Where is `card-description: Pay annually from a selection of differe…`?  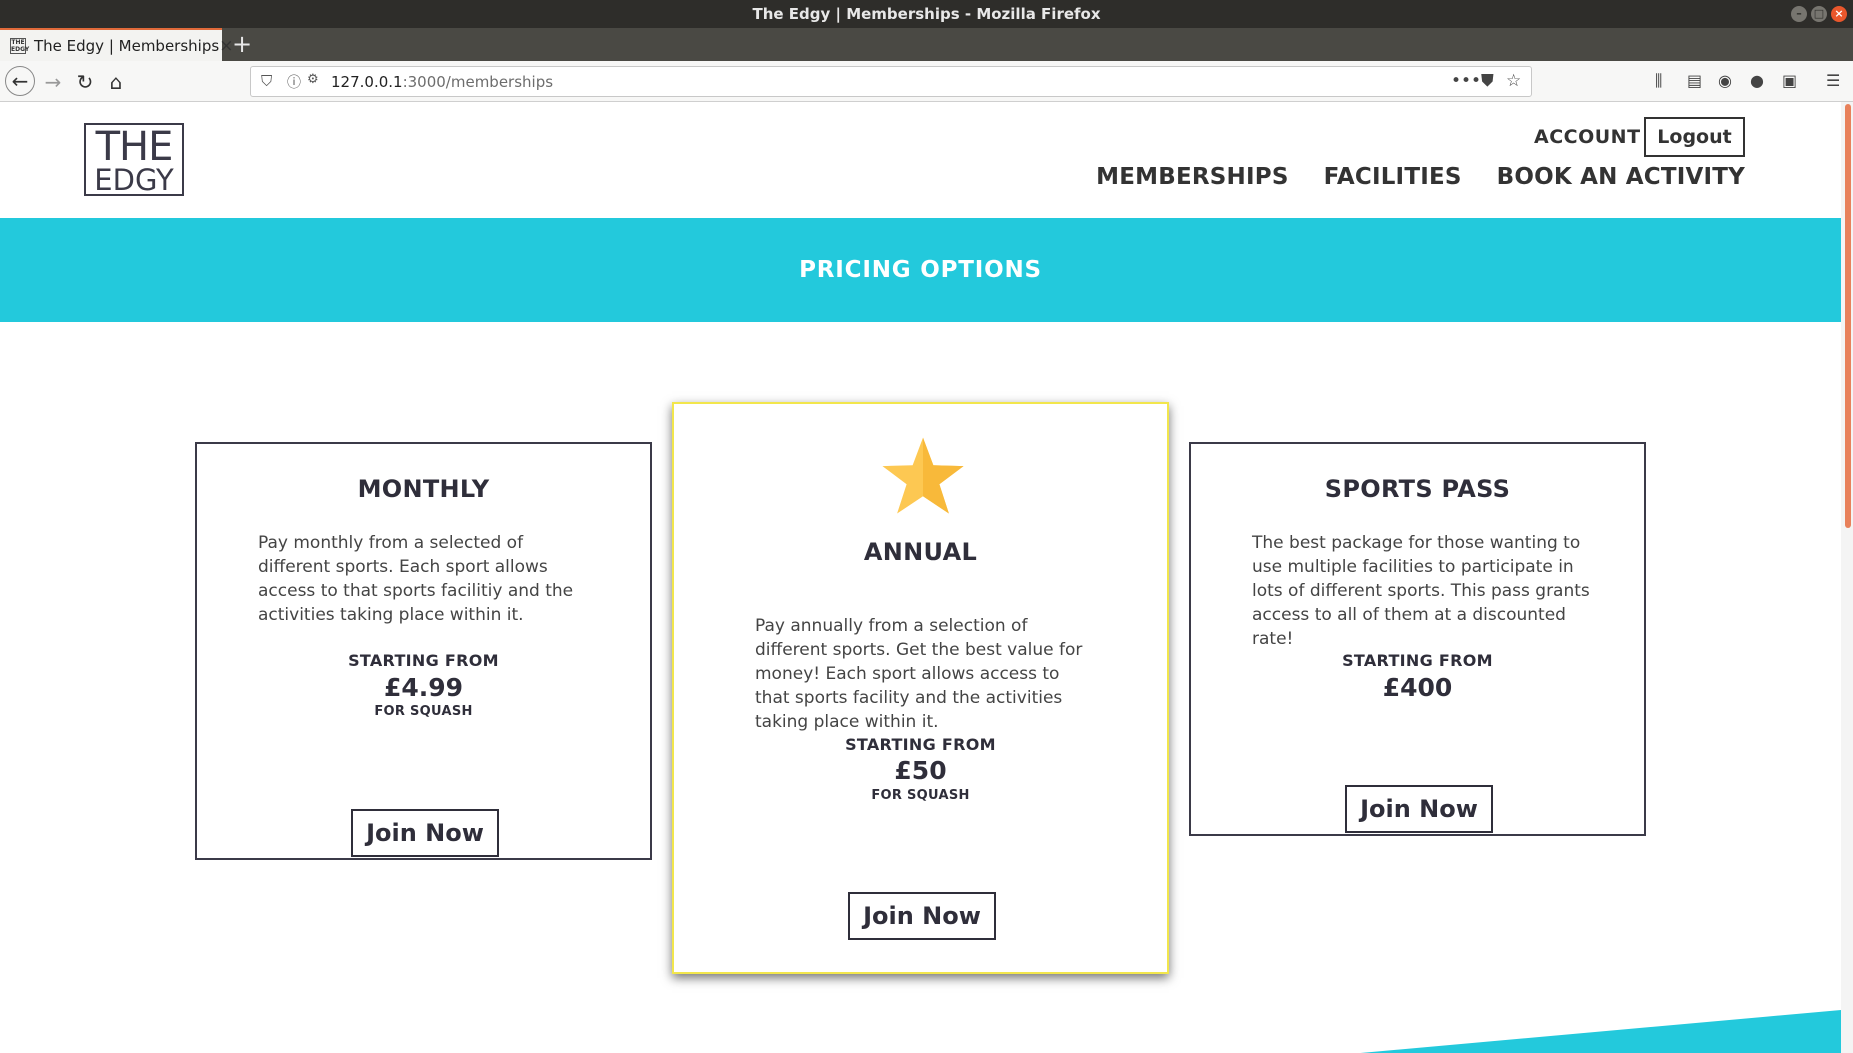
card-description: Pay annually from a selection of differe… is located at coordinates (919, 674).